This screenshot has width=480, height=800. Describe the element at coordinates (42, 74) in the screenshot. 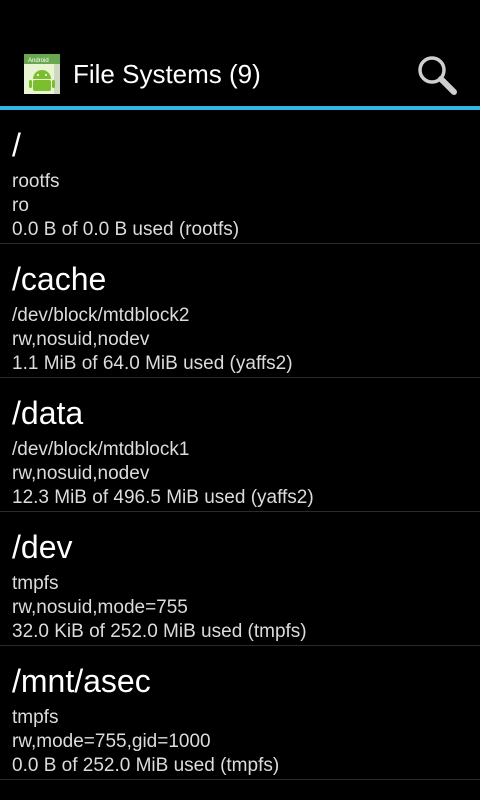

I see `android-app-icon: Android` at that location.